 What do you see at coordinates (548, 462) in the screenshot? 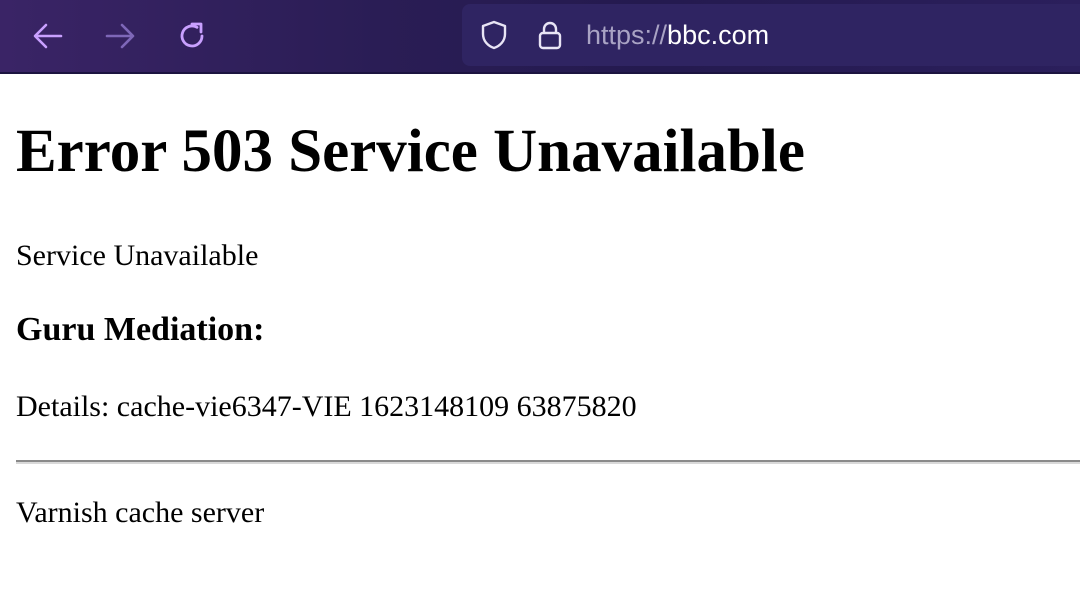
I see `divider` at bounding box center [548, 462].